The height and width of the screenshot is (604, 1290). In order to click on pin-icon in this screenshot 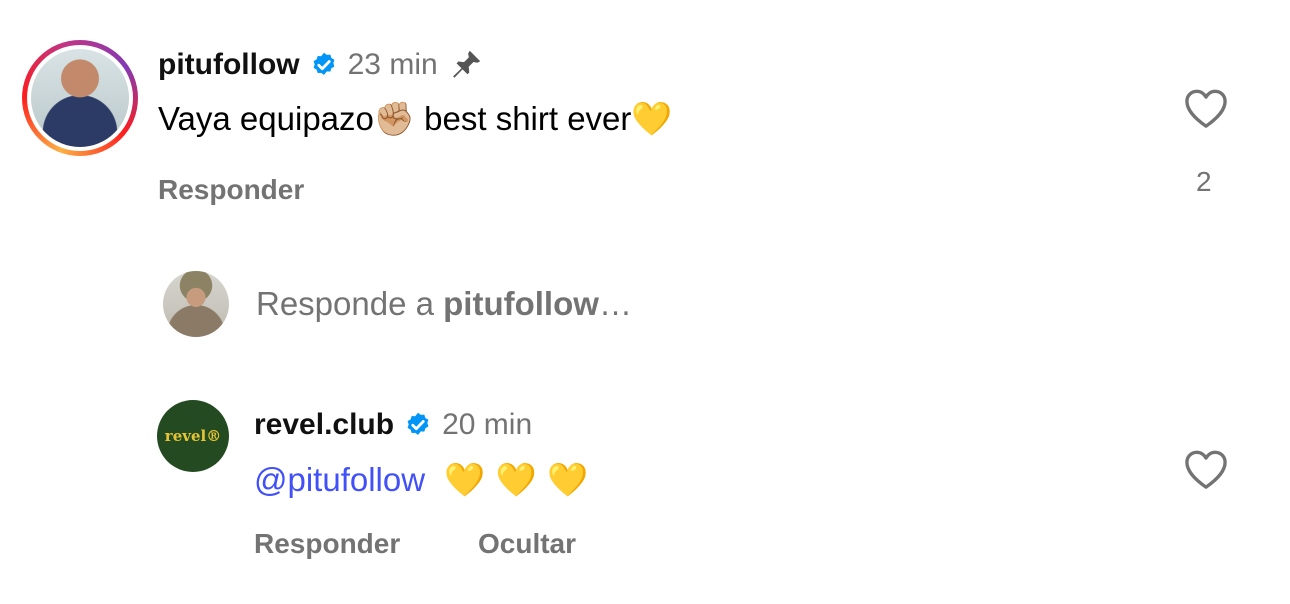, I will do `click(466, 64)`.